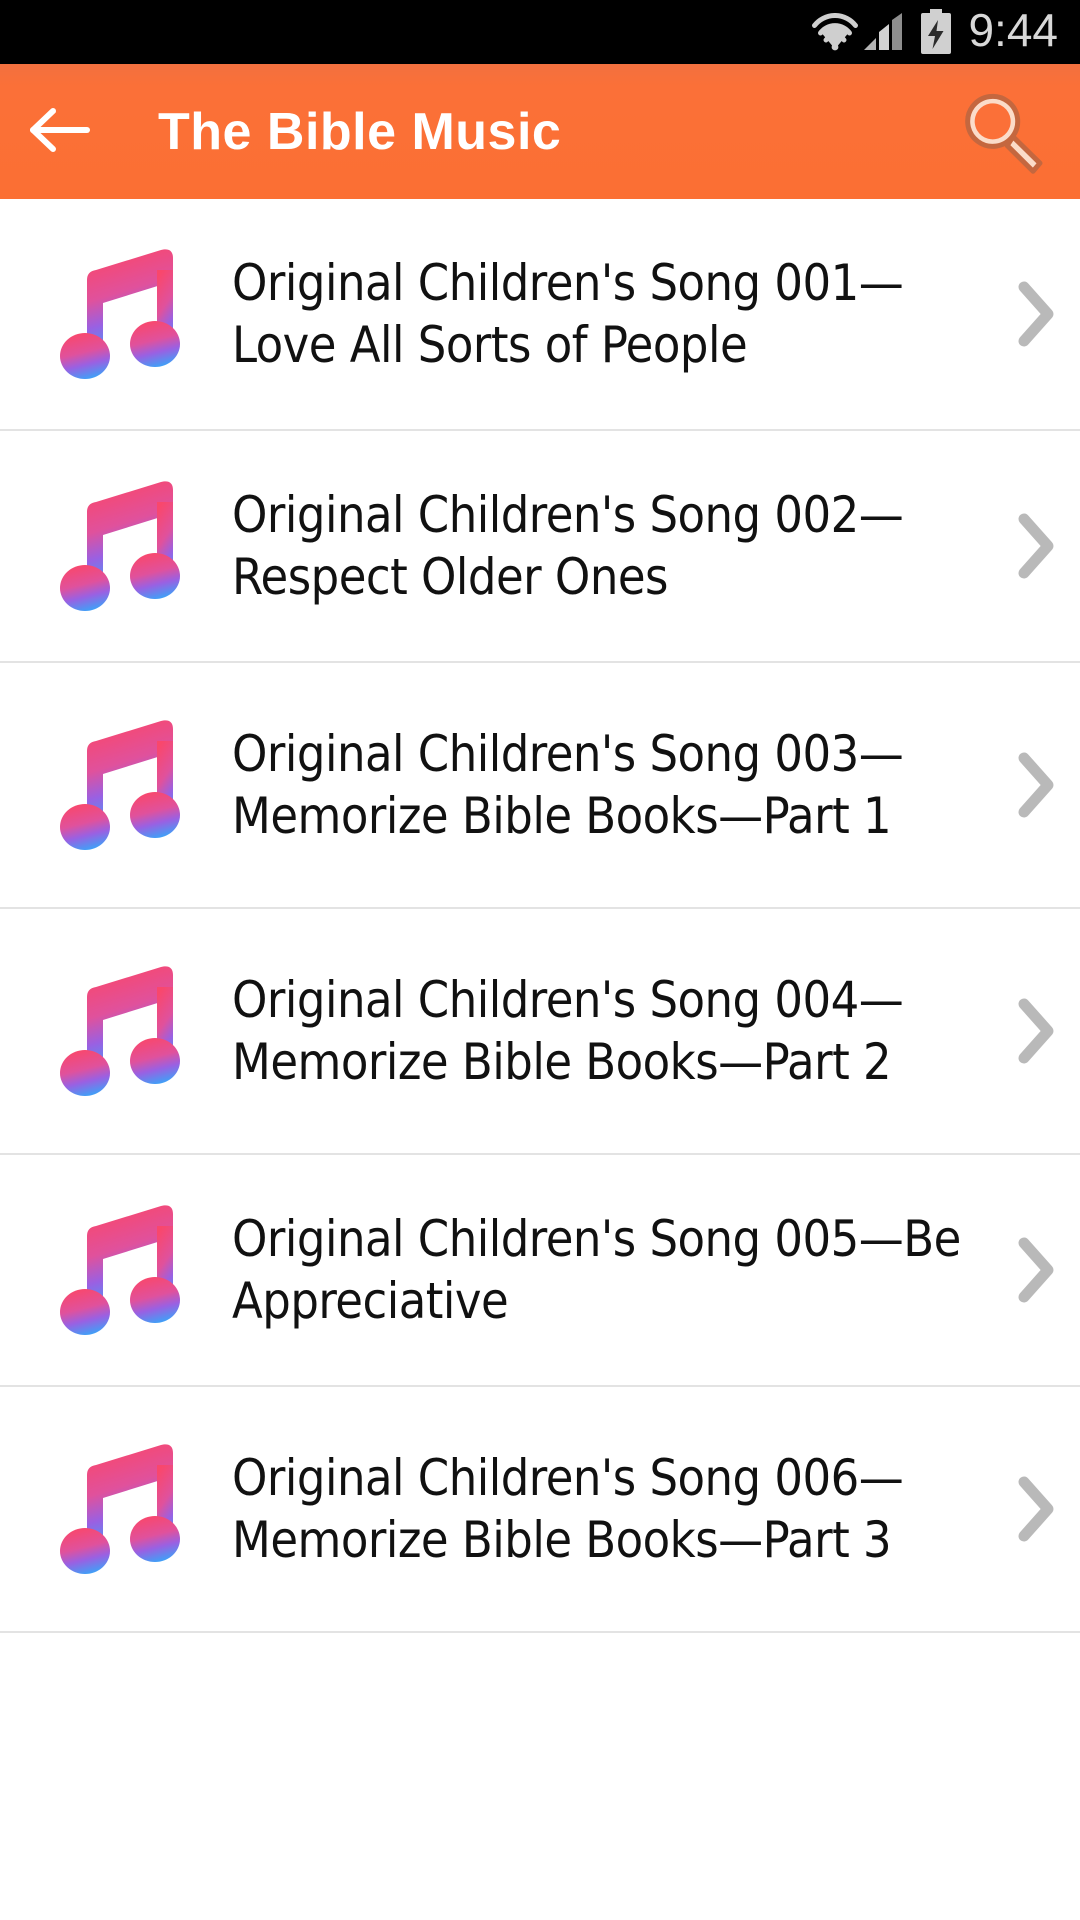  I want to click on back-arrow-icon, so click(60, 132).